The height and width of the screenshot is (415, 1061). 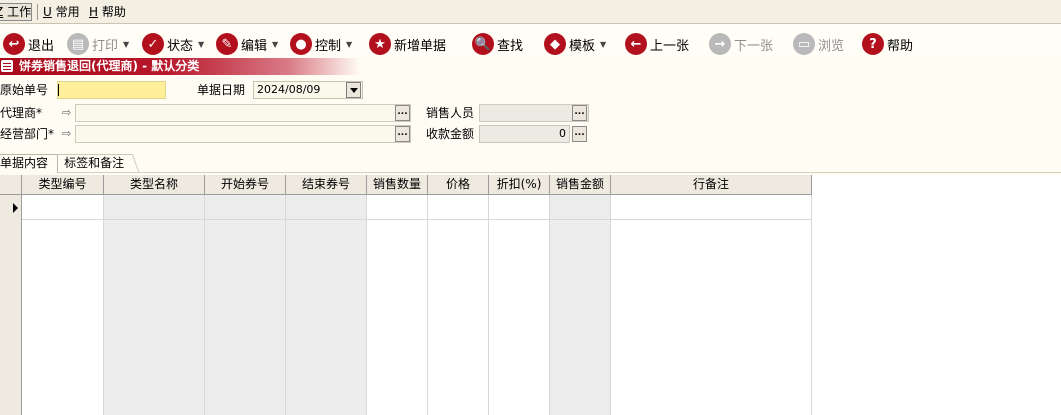 What do you see at coordinates (720, 44) in the screenshot?
I see `arrow-right-icon: →` at bounding box center [720, 44].